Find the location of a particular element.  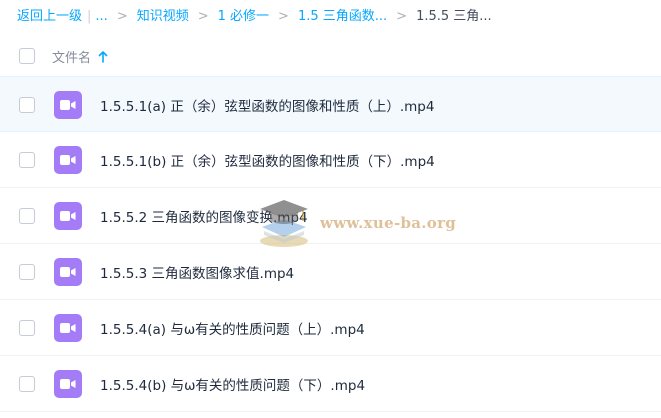

sort-ascending-icon is located at coordinates (103, 56).